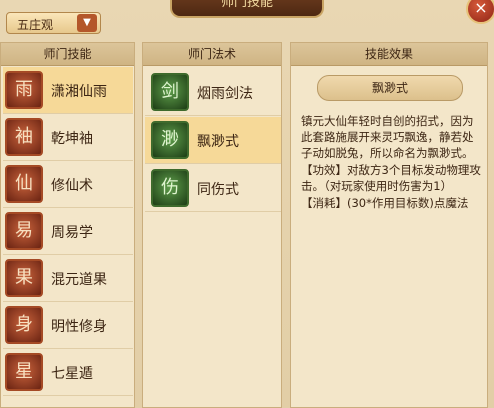 Image resolution: width=494 pixels, height=408 pixels. Describe the element at coordinates (389, 54) in the screenshot. I see `effect-panel-header: 技能效果` at that location.